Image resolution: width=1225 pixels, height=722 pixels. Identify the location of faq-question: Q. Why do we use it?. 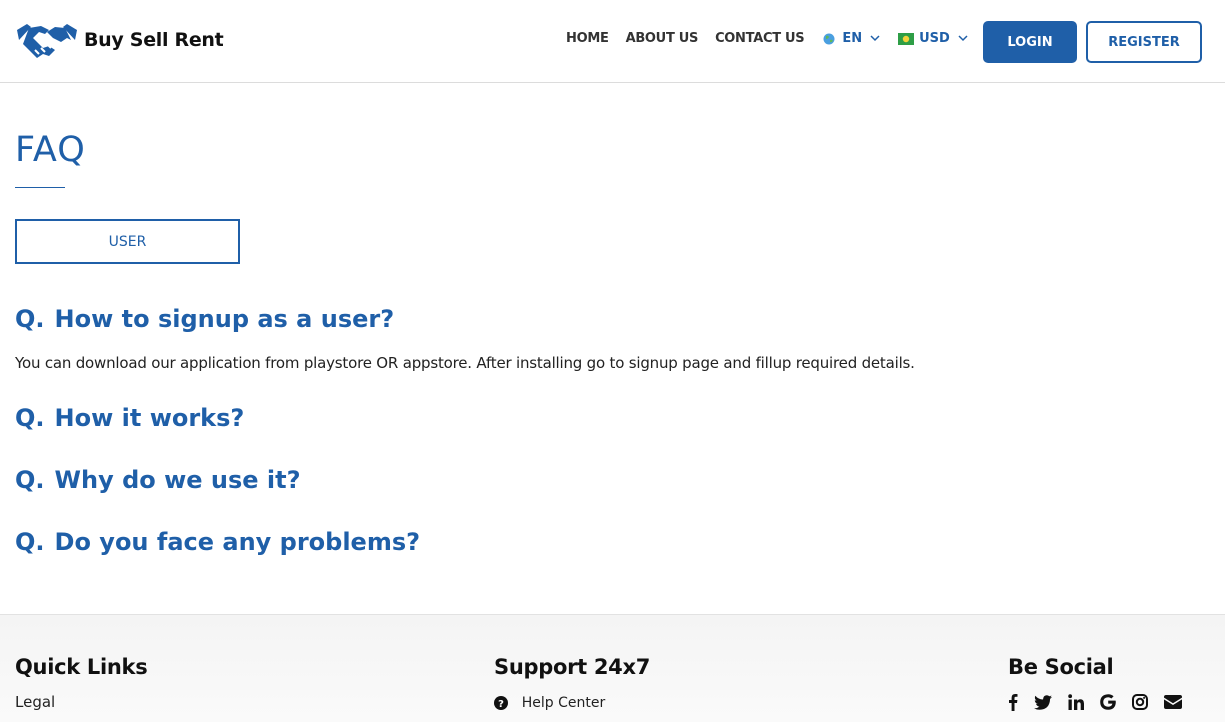
(158, 480).